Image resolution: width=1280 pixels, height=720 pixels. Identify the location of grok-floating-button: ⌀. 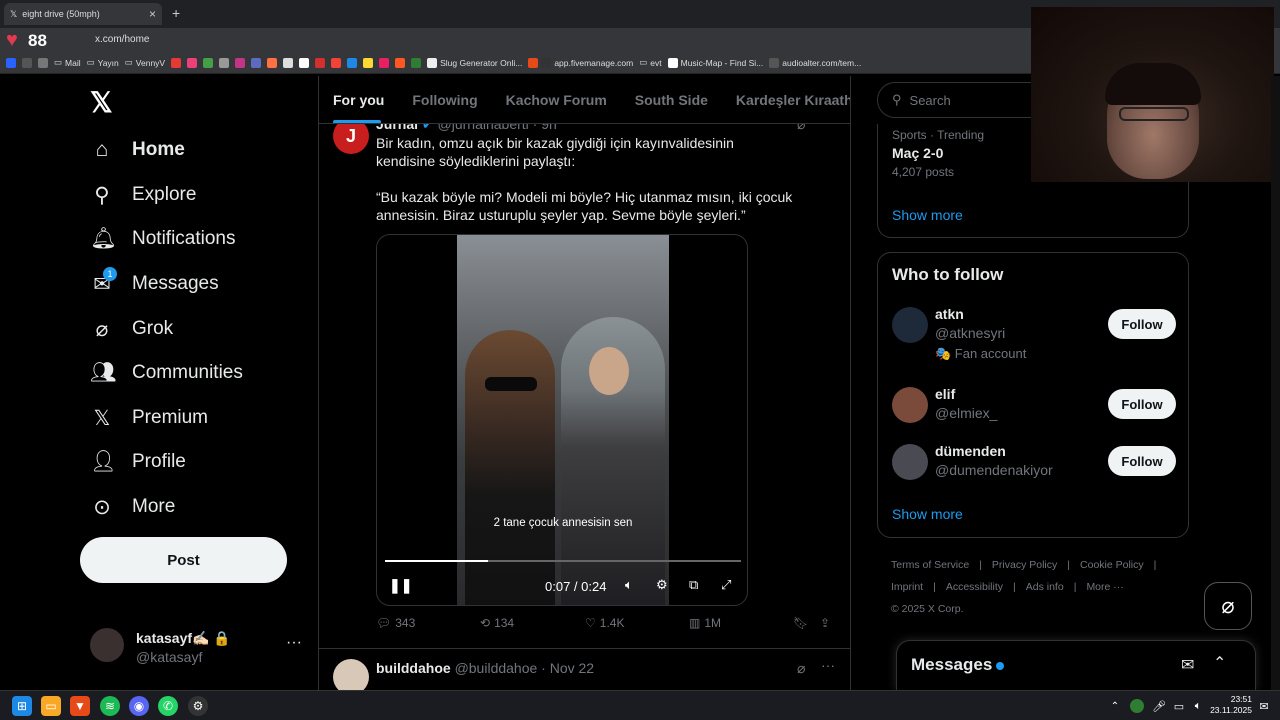
(1228, 606).